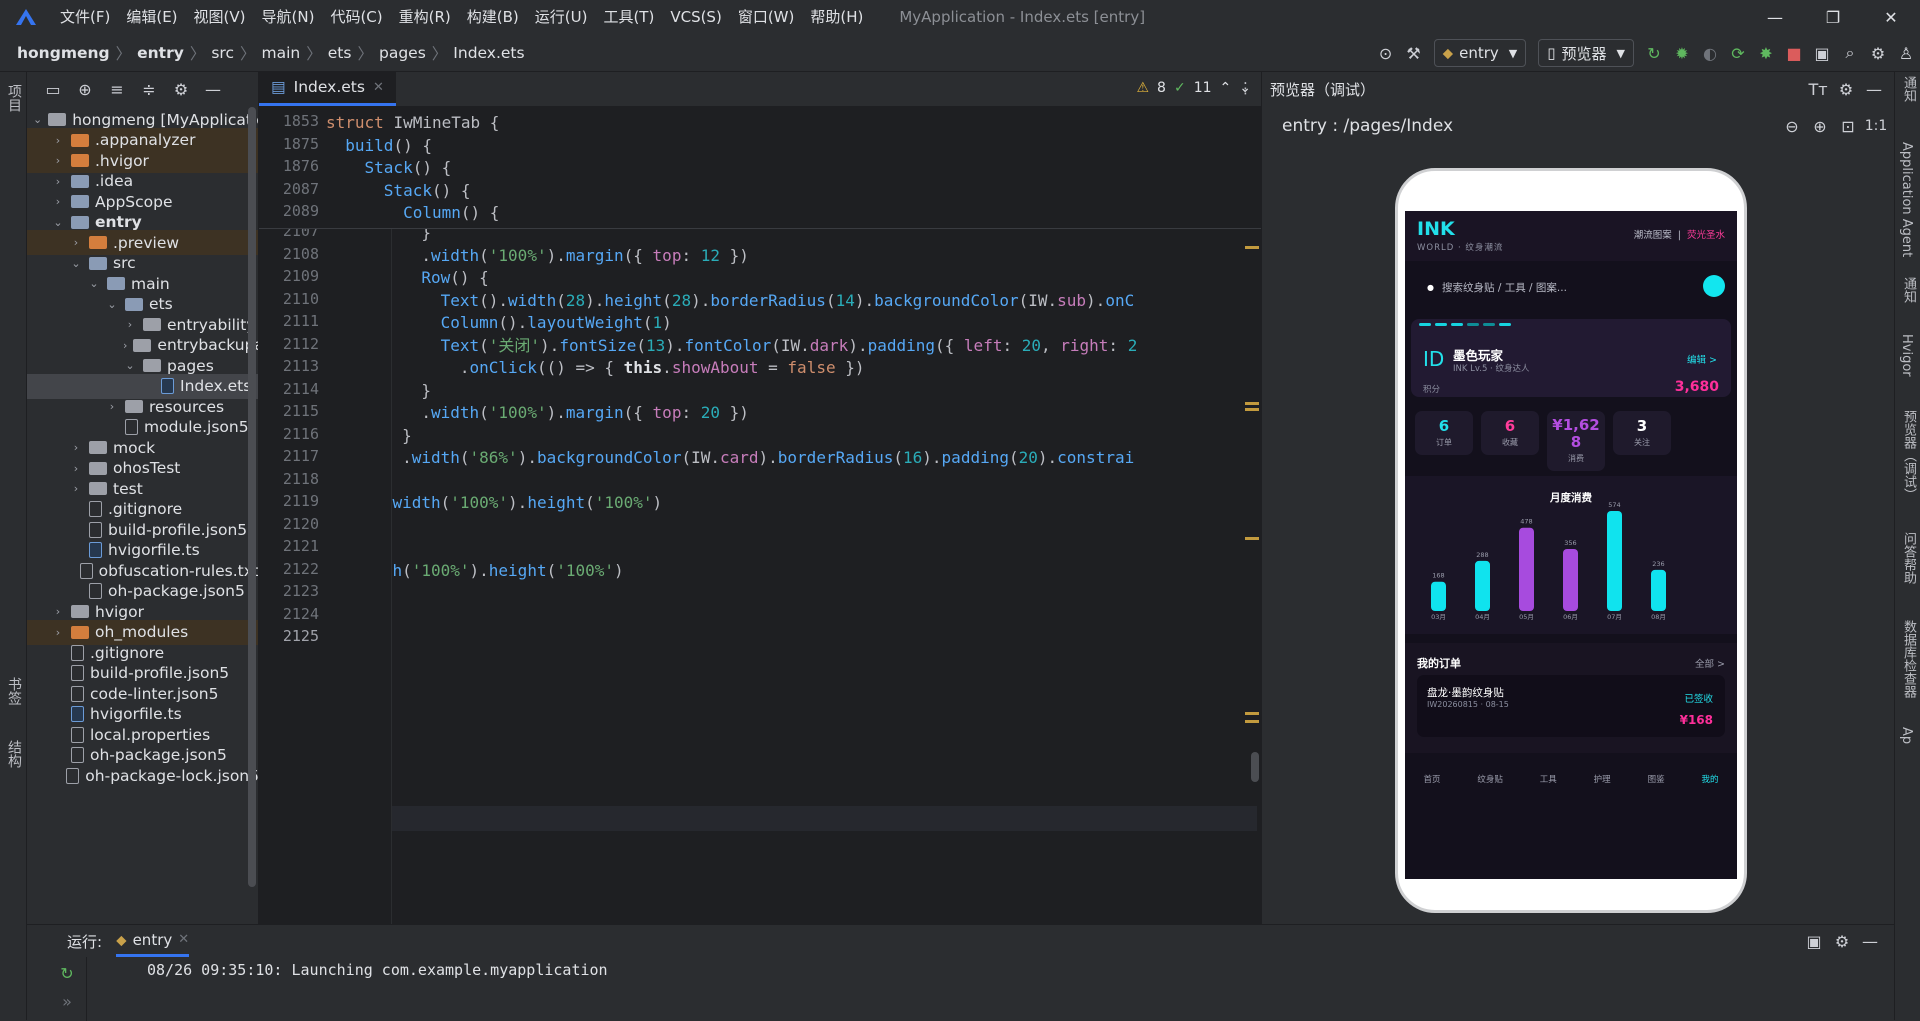 The width and height of the screenshot is (1920, 1021). I want to click on locate-icon: ⊕, so click(85, 90).